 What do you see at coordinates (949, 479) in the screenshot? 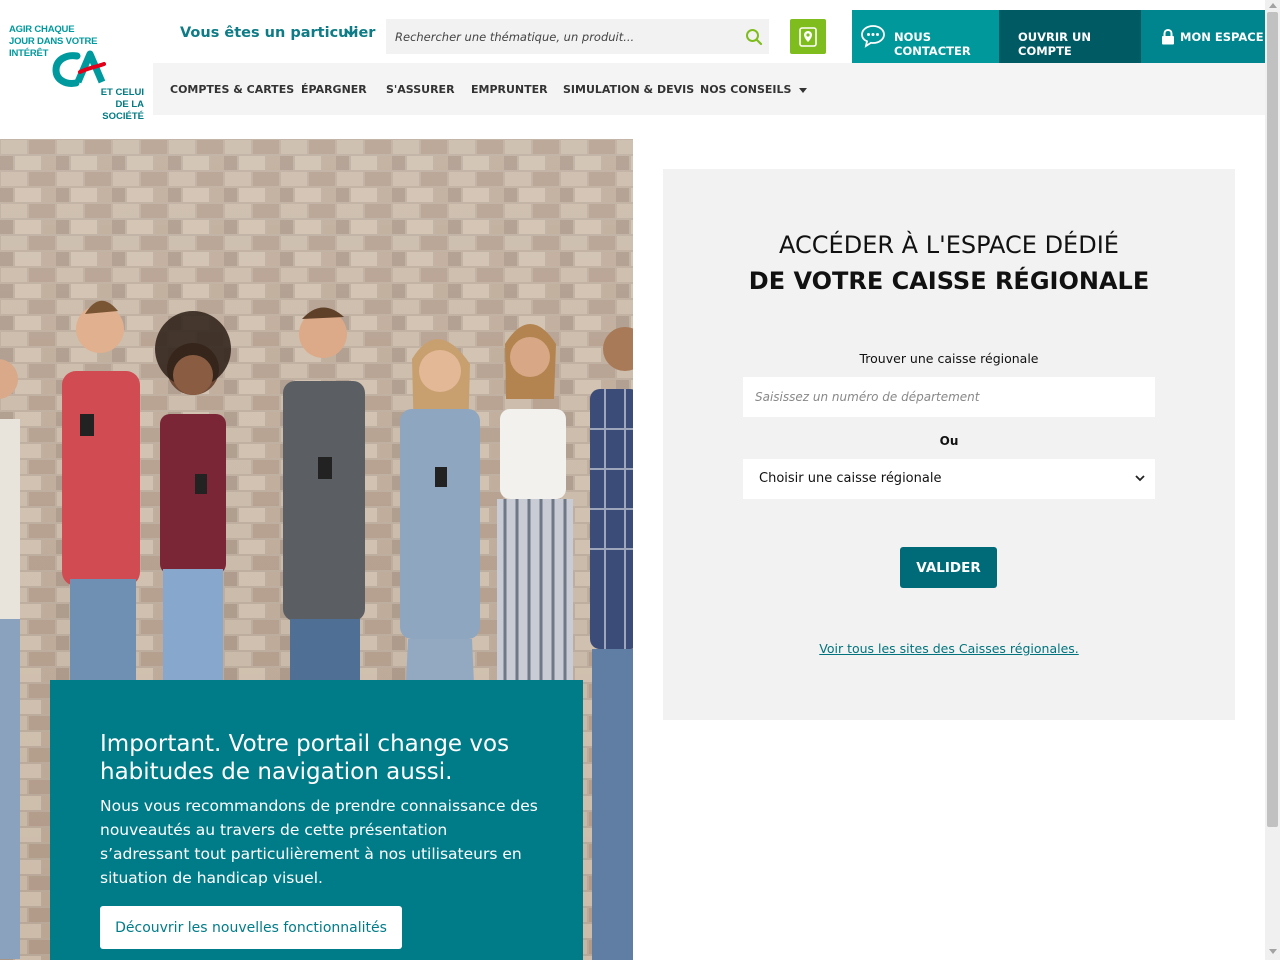
I see `regional-bank-select: Choisir une caisse régionale` at bounding box center [949, 479].